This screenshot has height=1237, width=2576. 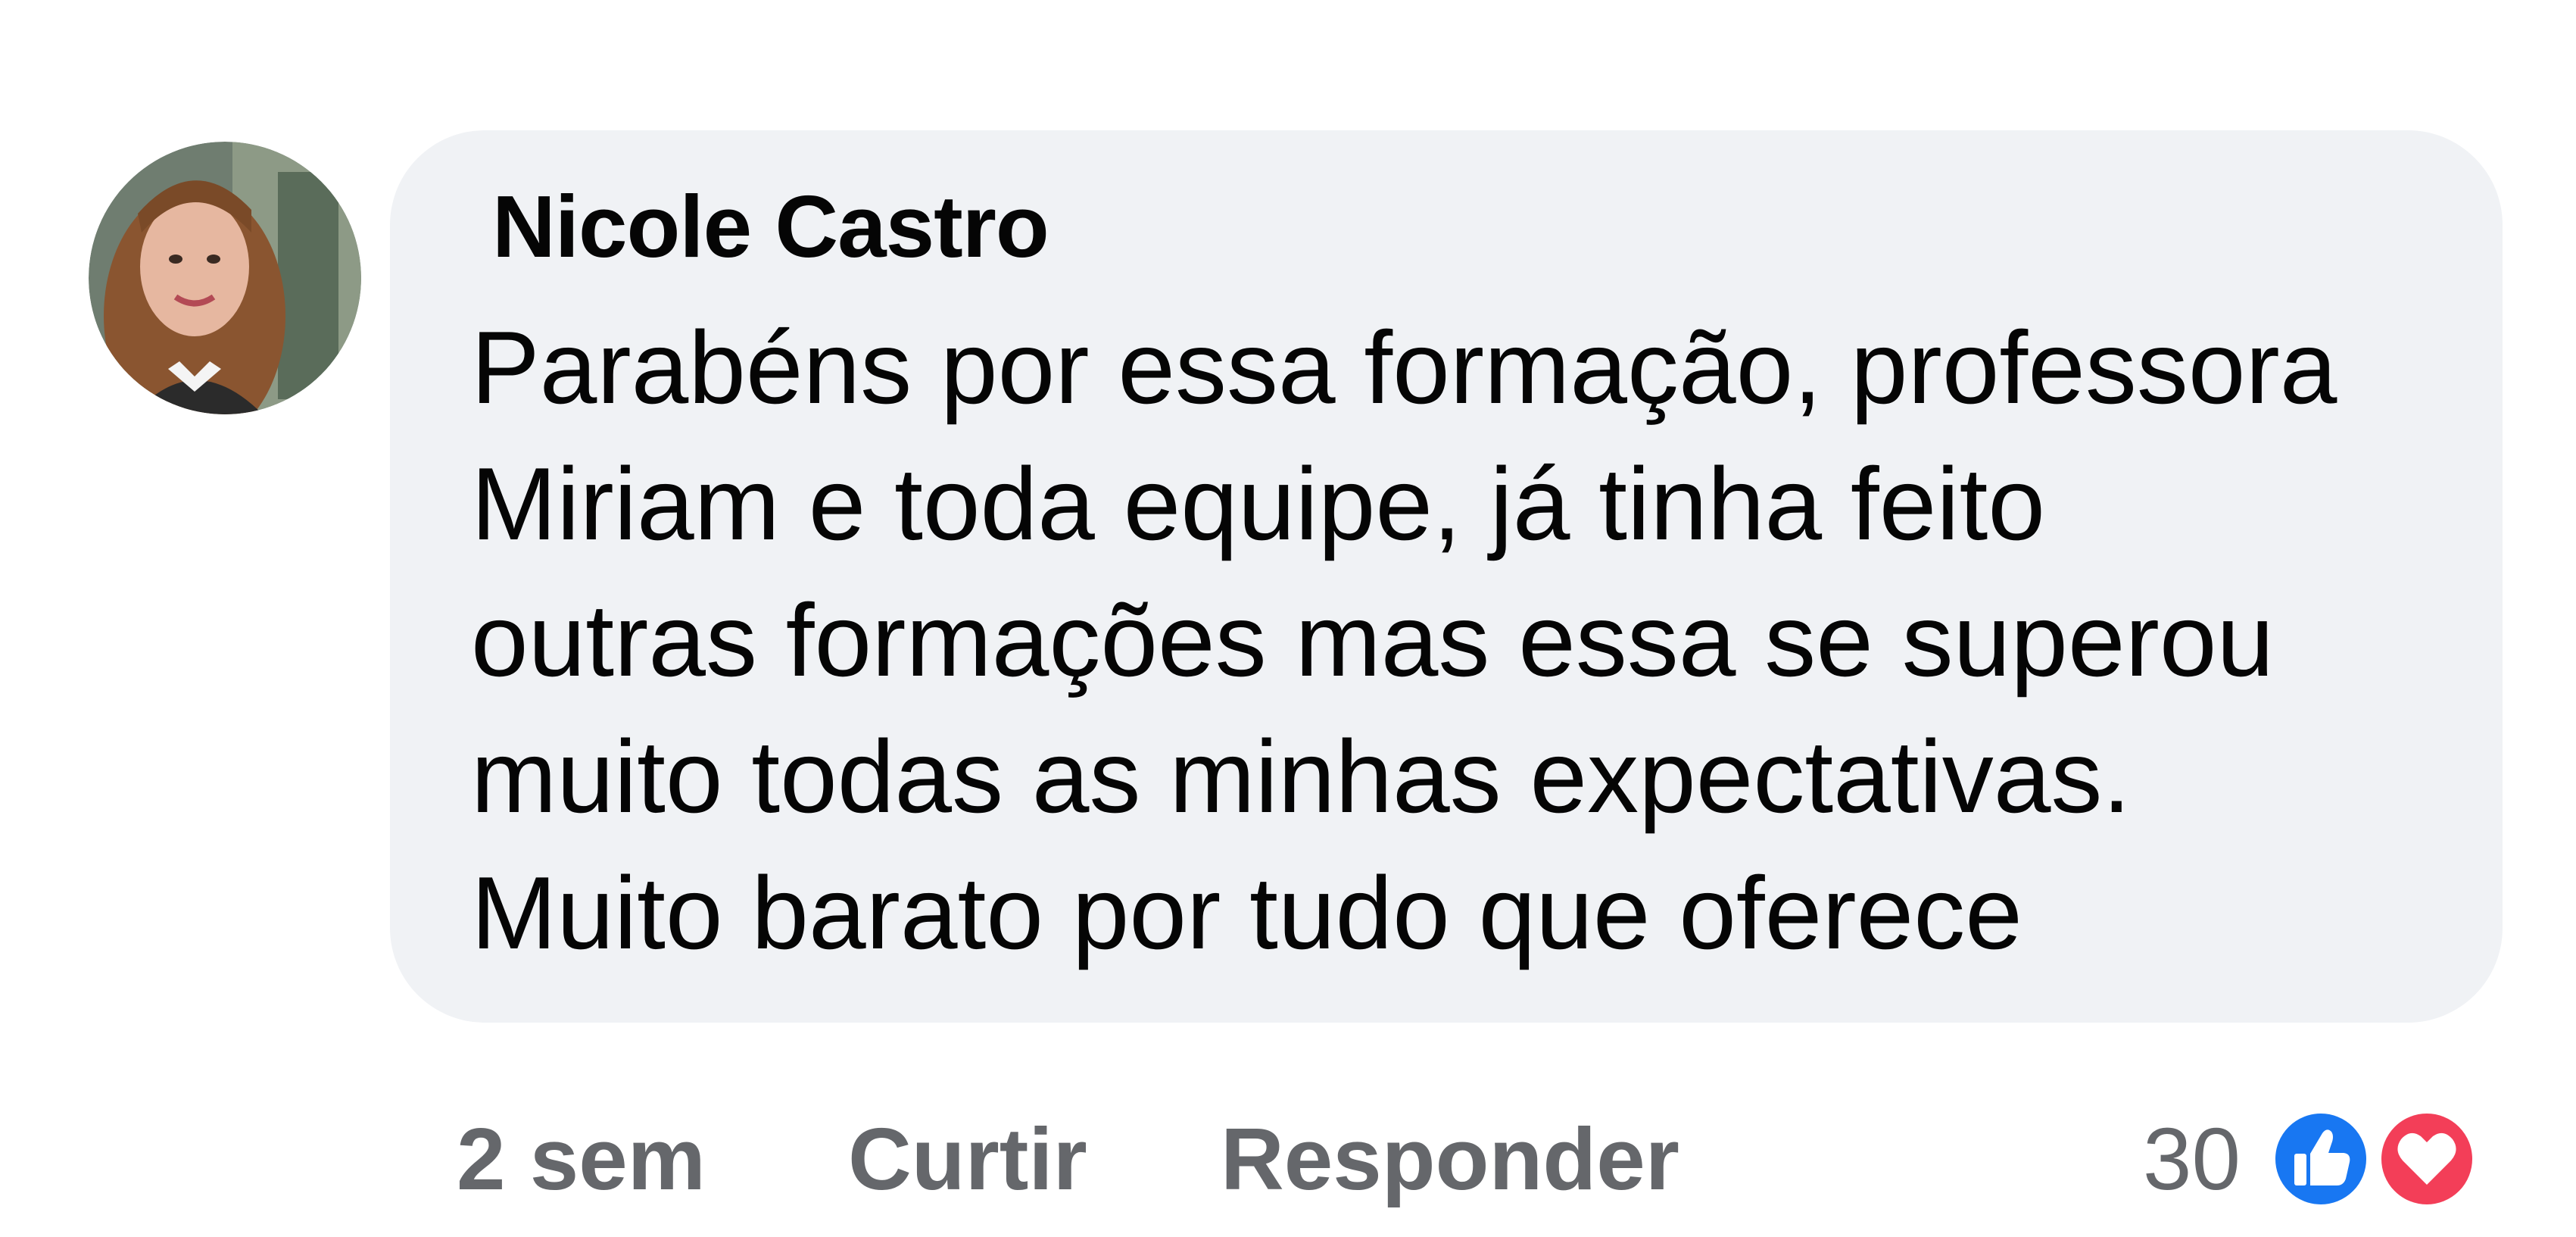 What do you see at coordinates (770, 227) in the screenshot?
I see `comment-author: Nicole Castro` at bounding box center [770, 227].